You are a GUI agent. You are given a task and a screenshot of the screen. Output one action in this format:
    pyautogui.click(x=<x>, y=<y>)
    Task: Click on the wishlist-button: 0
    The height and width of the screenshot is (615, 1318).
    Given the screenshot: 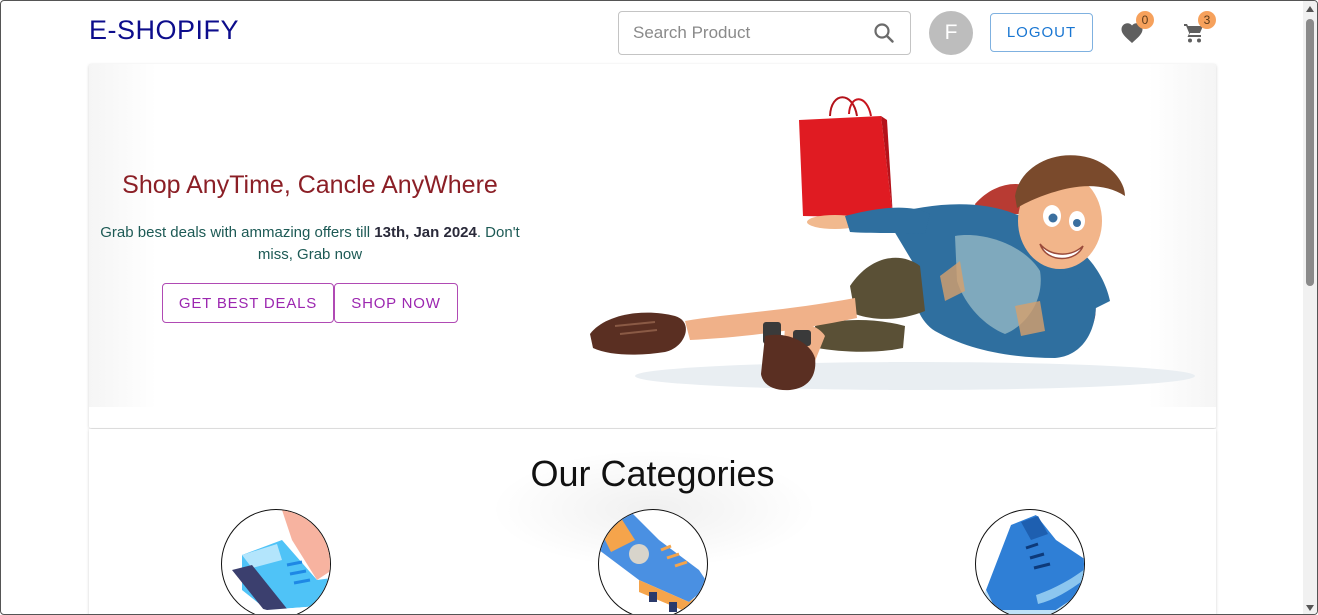 What is the action you would take?
    pyautogui.click(x=1136, y=29)
    